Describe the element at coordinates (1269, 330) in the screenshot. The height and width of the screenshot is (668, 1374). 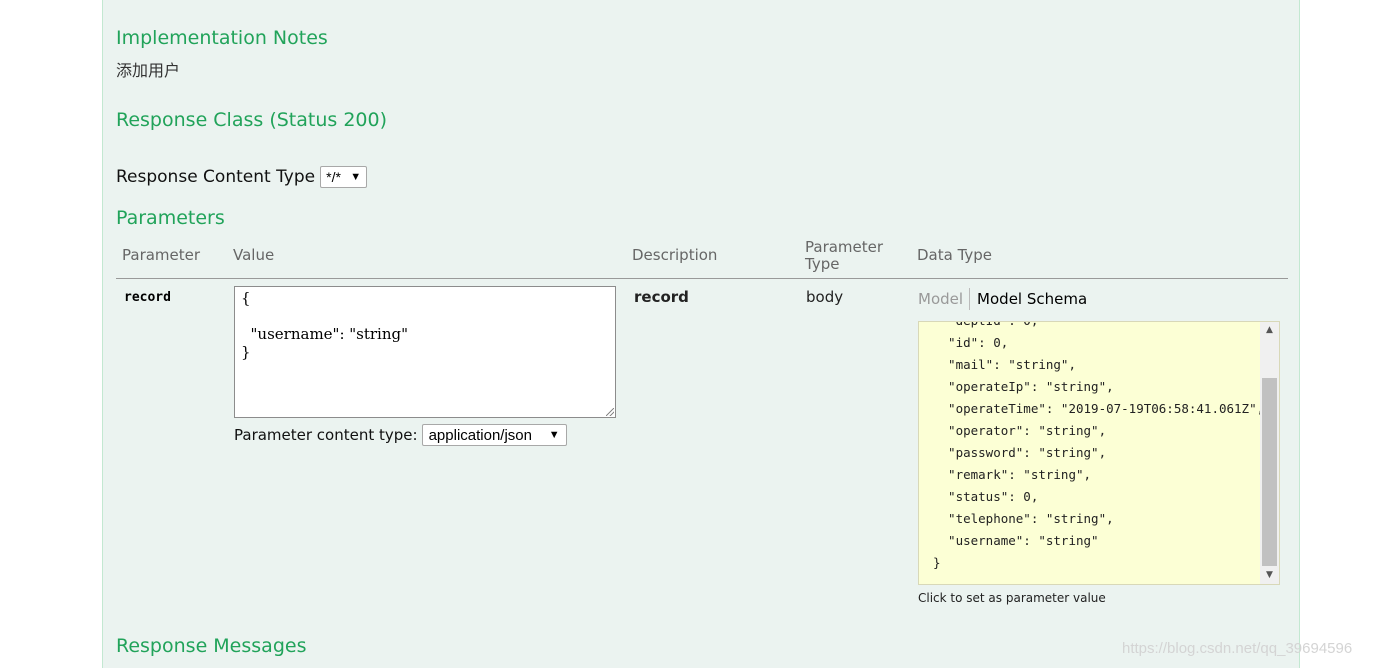
I see `triangle-up-icon: ▲` at that location.